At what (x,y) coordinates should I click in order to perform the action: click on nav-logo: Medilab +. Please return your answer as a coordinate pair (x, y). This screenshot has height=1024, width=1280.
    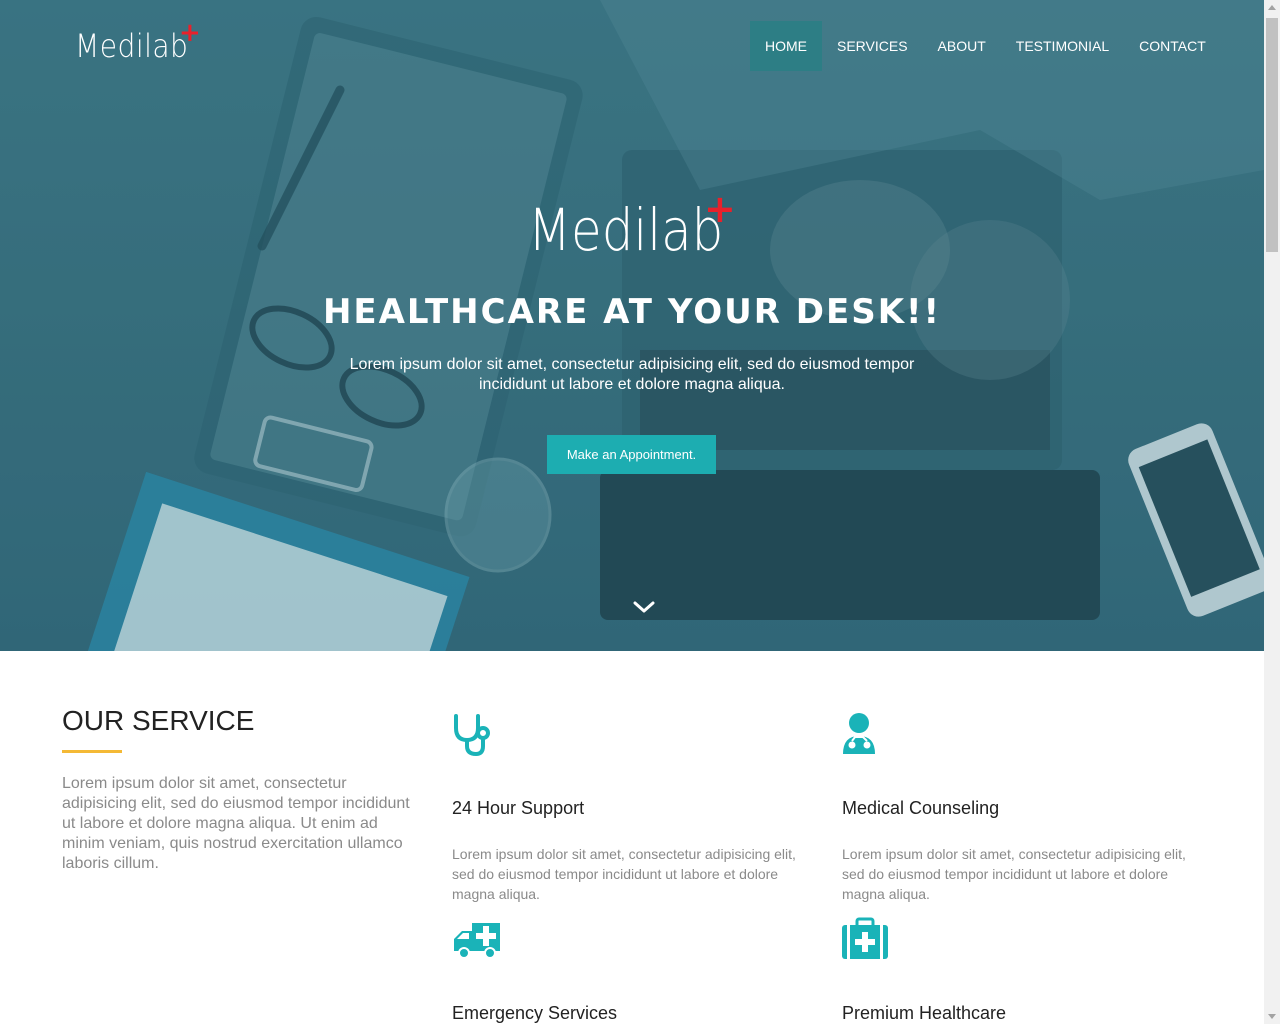
    Looking at the image, I should click on (139, 44).